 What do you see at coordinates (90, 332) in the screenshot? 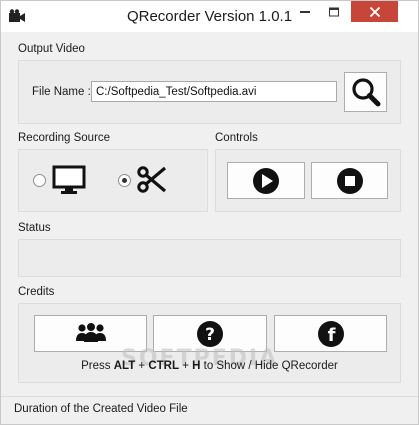
I see `people-icon` at bounding box center [90, 332].